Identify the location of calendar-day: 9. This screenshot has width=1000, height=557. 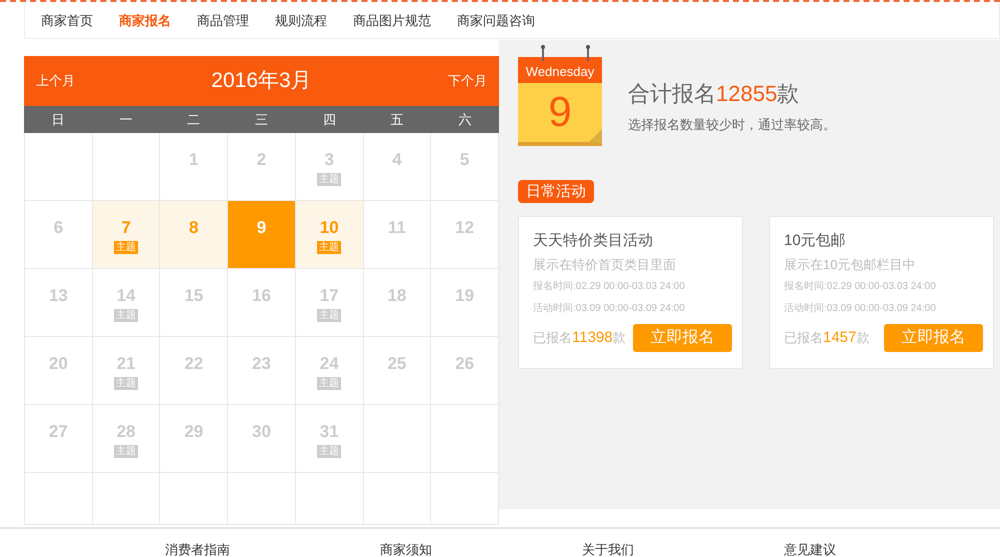
(262, 235).